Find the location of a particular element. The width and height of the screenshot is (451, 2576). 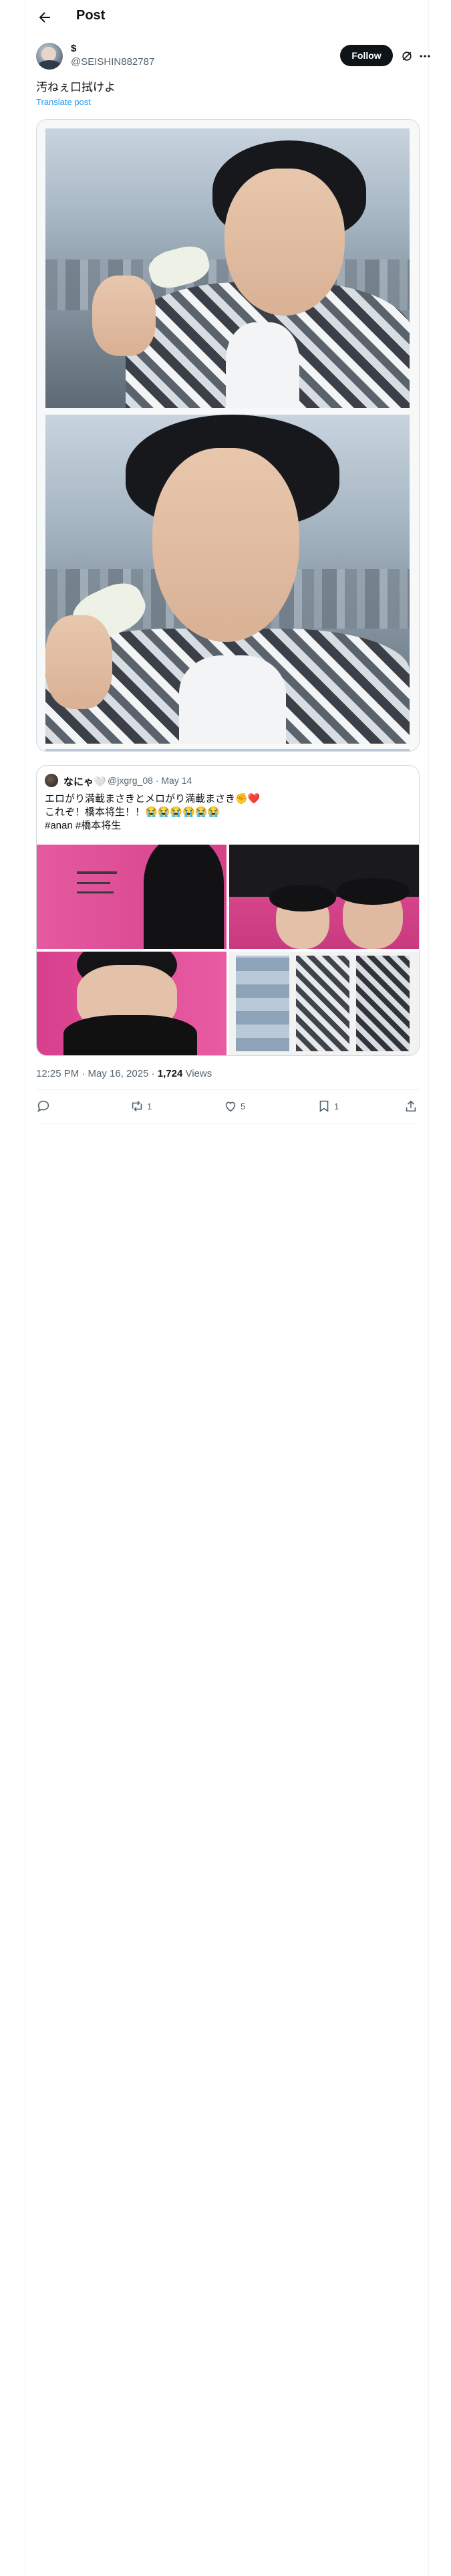

quote-line: これぞ！橋本将生！！😭😭😭😭😭😭 is located at coordinates (132, 812).